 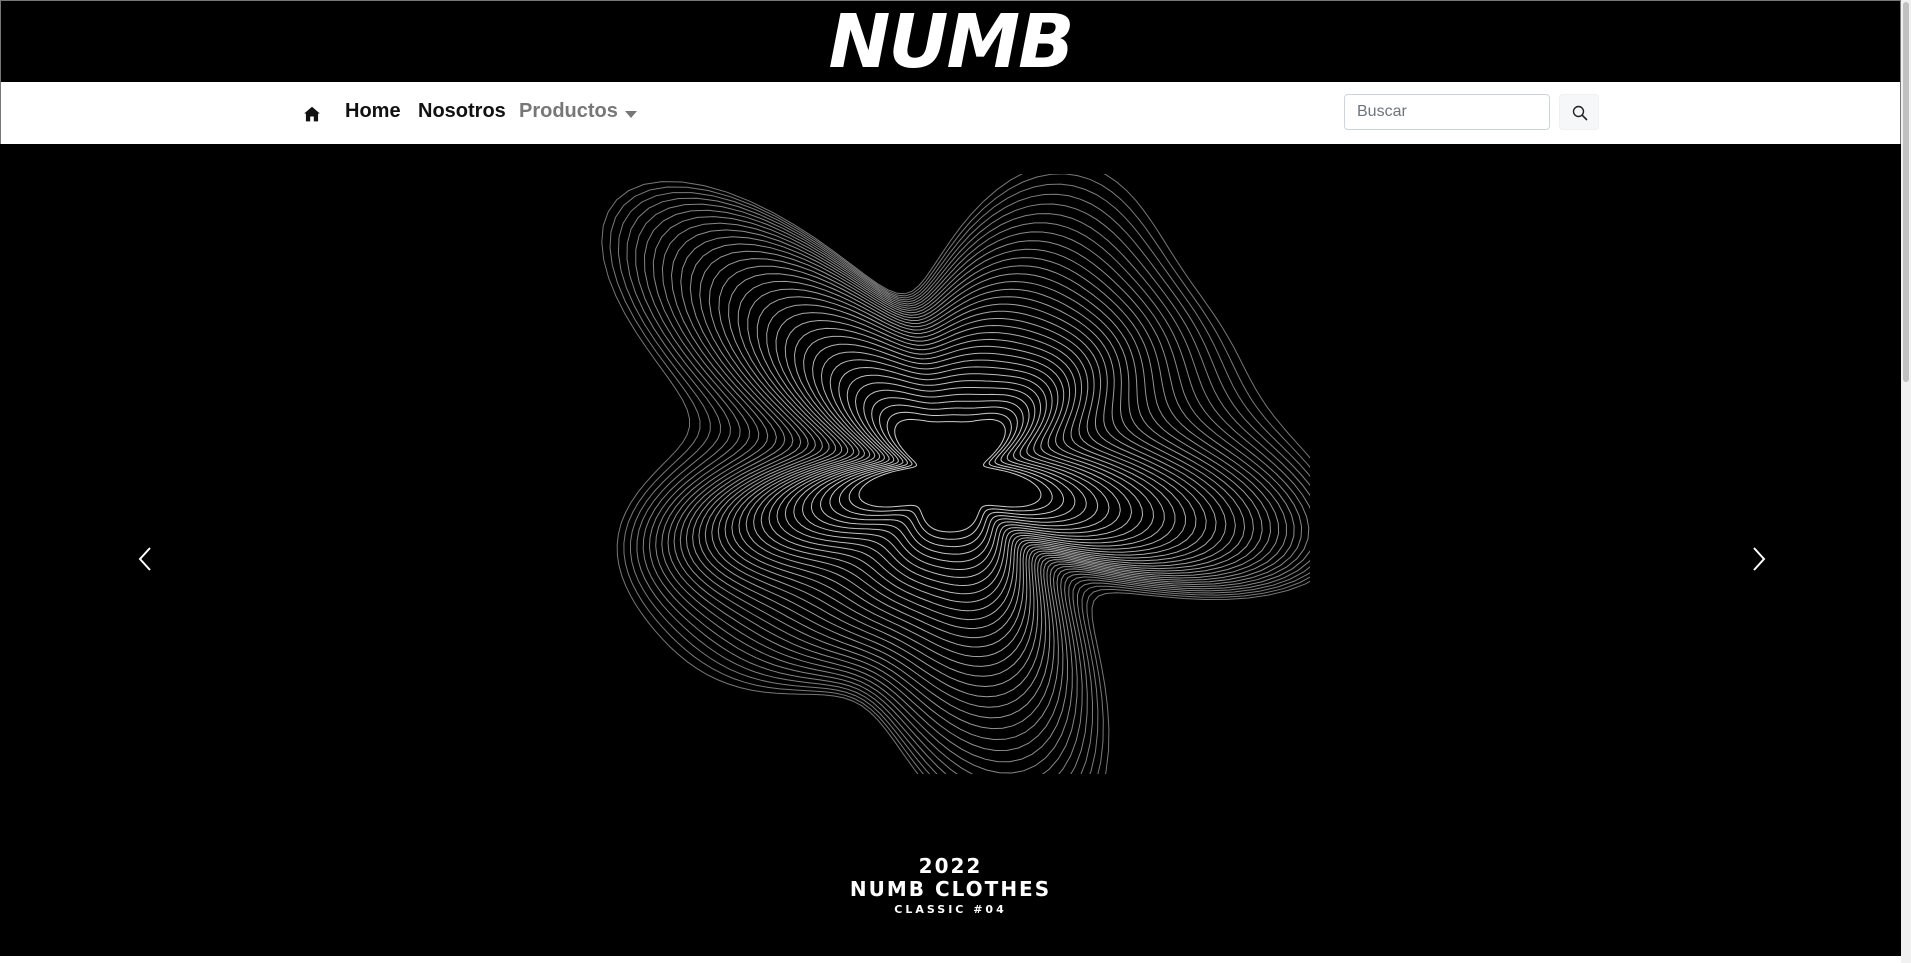 What do you see at coordinates (312, 114) in the screenshot?
I see `home-icon` at bounding box center [312, 114].